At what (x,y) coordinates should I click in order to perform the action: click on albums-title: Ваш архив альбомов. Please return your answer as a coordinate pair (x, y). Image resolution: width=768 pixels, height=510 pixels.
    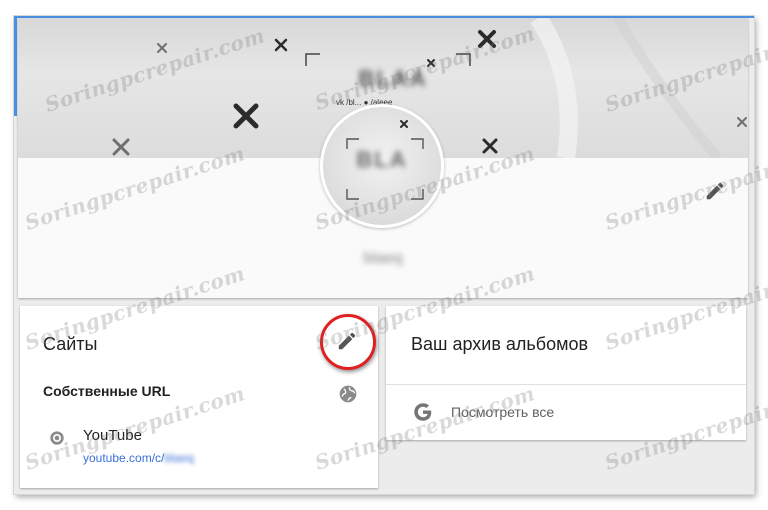
    Looking at the image, I should click on (500, 344).